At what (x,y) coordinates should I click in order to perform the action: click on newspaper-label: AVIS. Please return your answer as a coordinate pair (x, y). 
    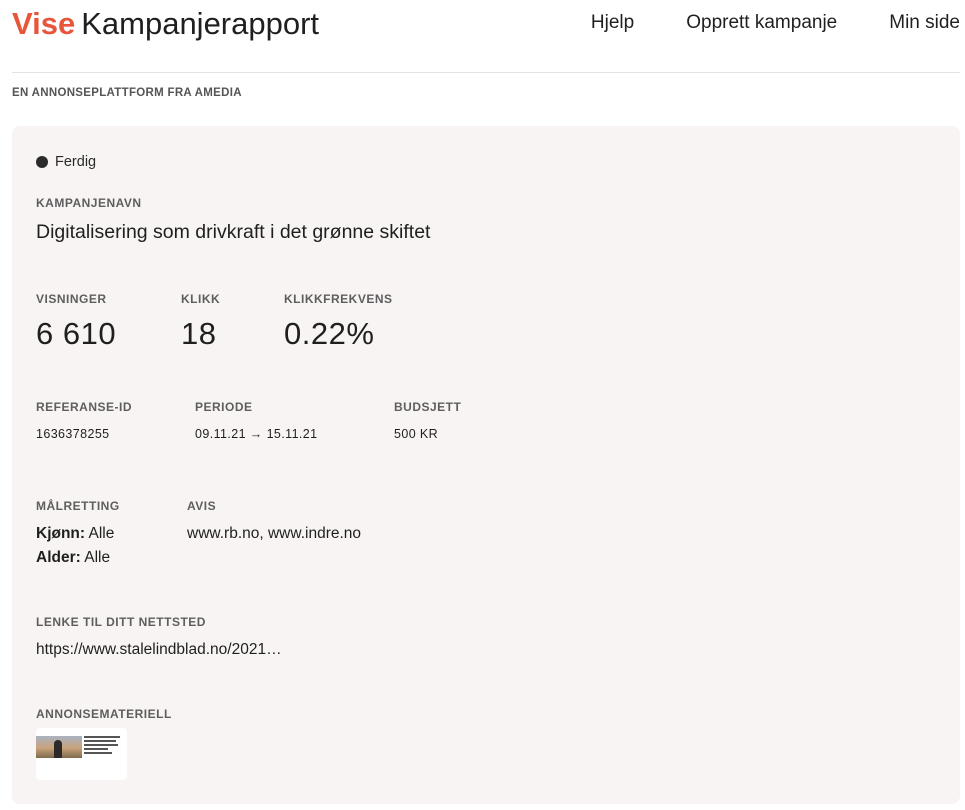
    Looking at the image, I should click on (202, 506).